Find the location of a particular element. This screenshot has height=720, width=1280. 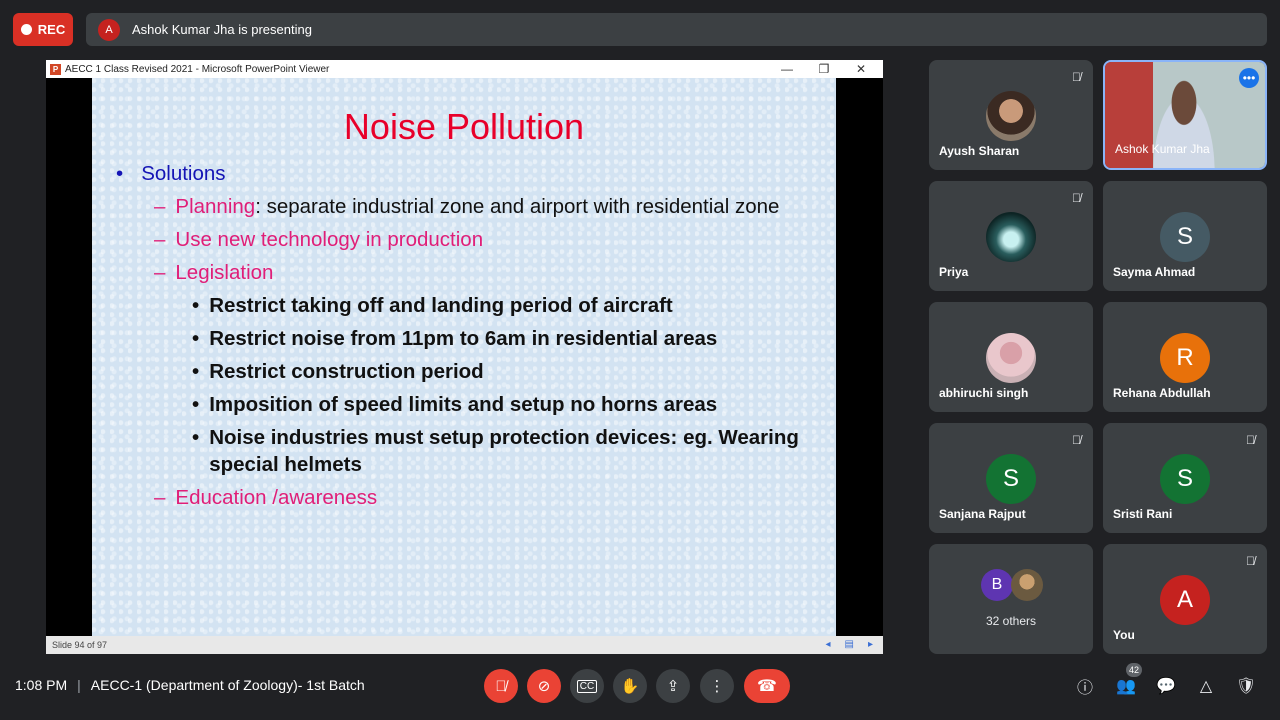

slide-title: Noise Pollution is located at coordinates (464, 126).